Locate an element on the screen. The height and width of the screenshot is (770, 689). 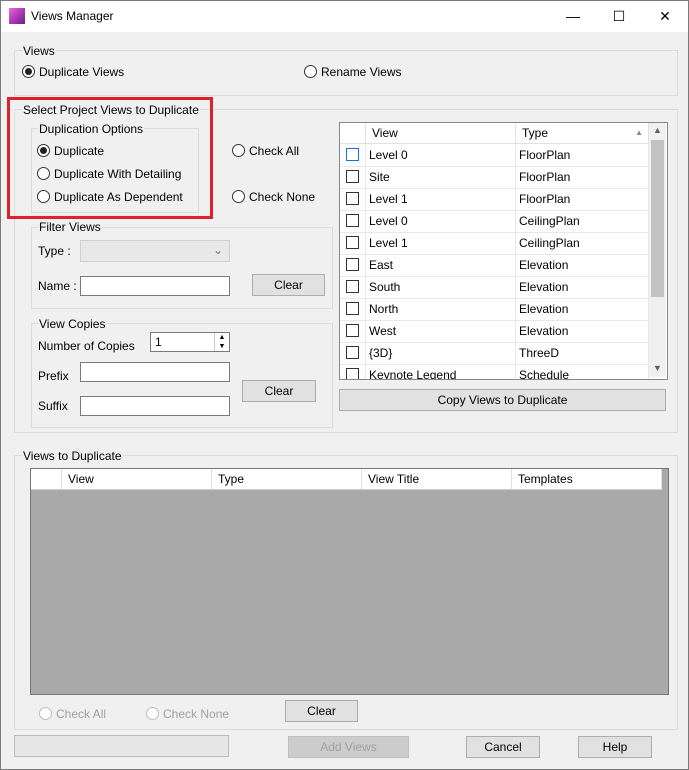
table-row: Level 1 FloorPlan is located at coordinates (494, 199).